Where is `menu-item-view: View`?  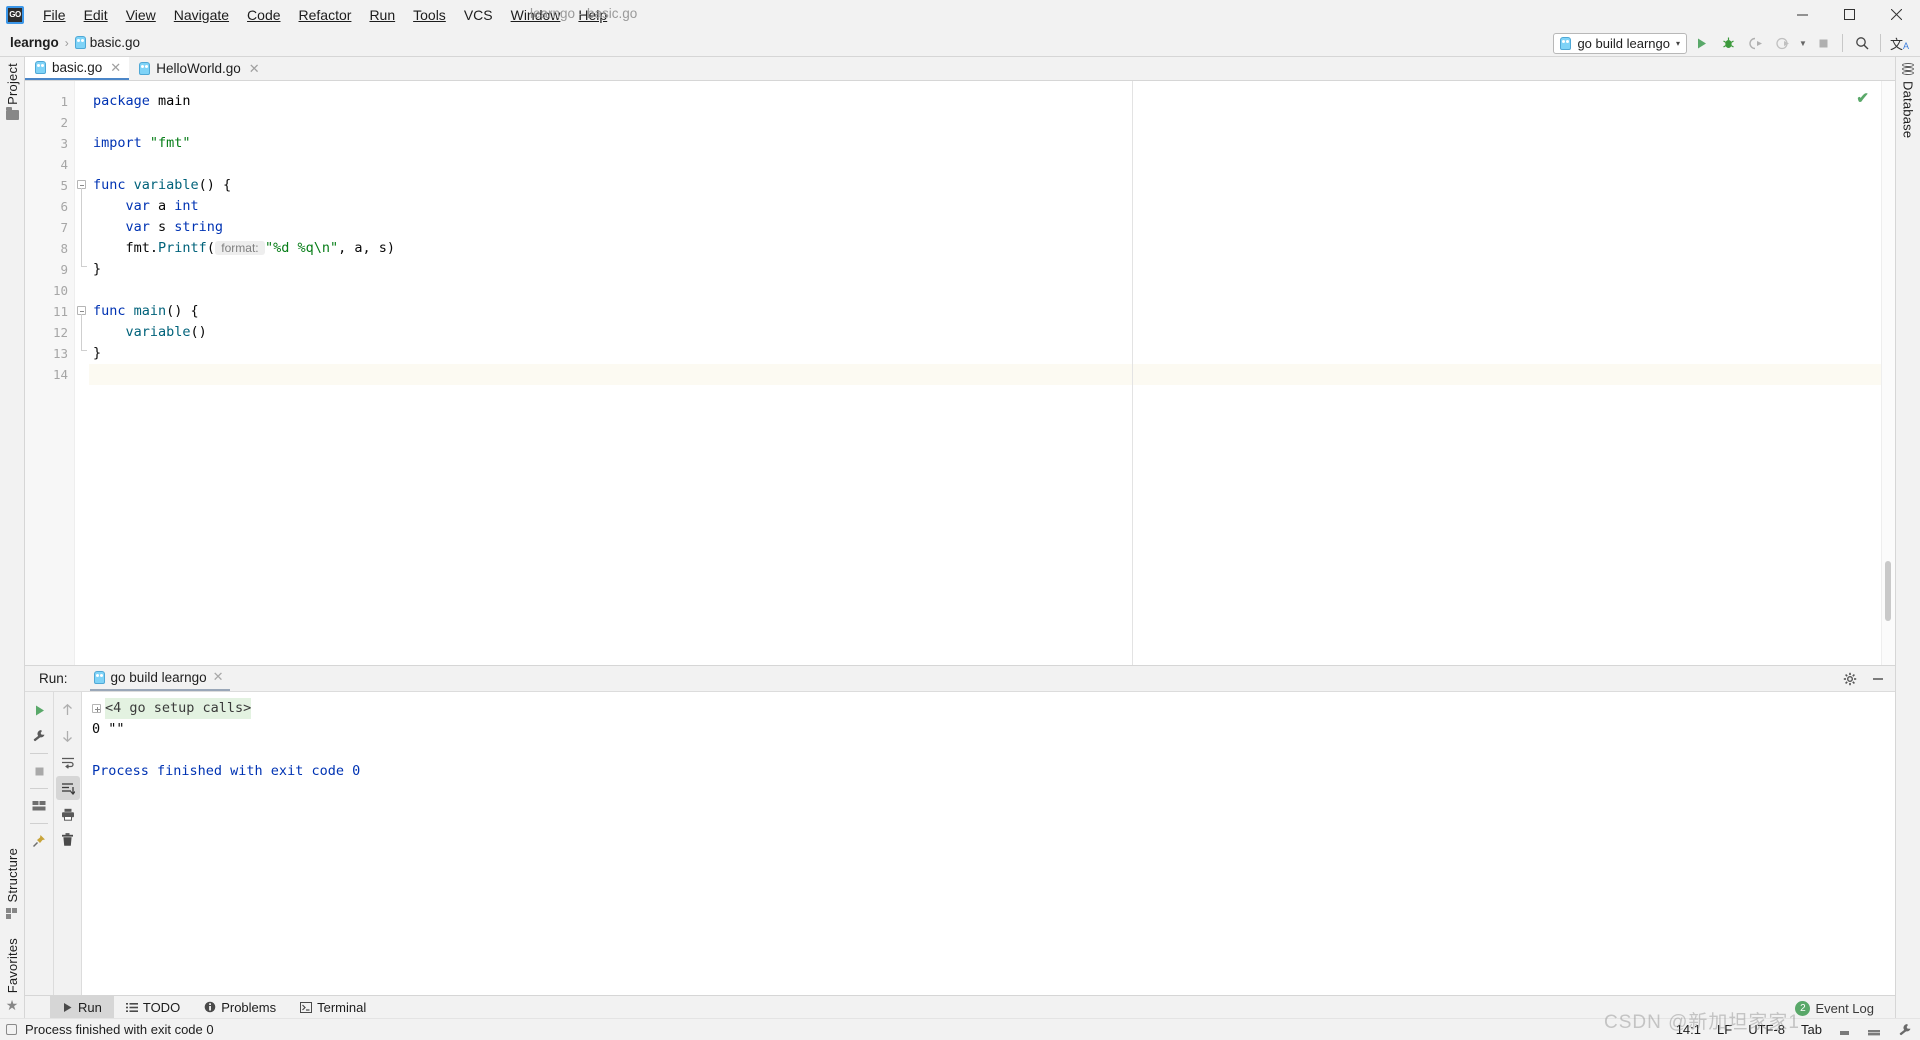 menu-item-view: View is located at coordinates (141, 15).